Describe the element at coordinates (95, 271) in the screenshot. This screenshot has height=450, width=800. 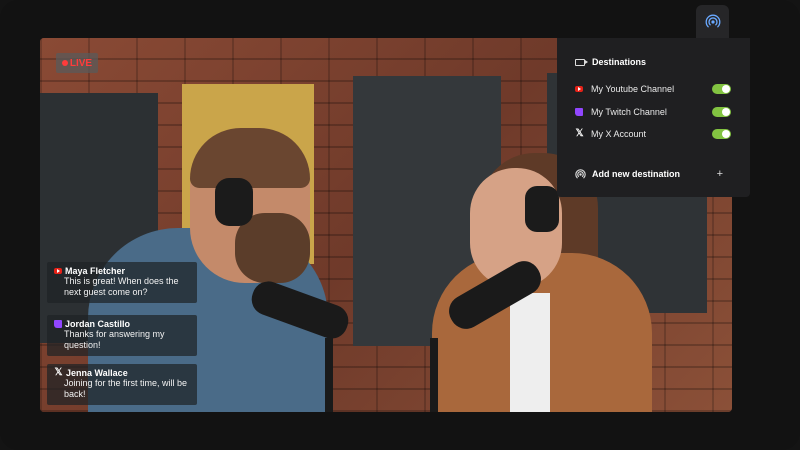
I see `chat-author: Maya Fletcher` at that location.